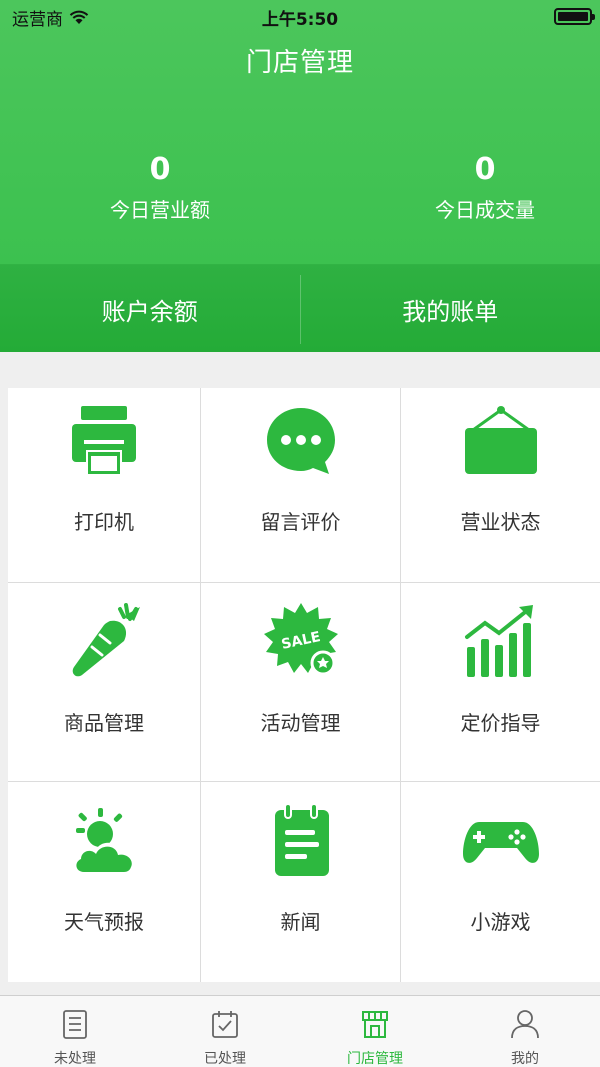 The image size is (600, 1067). Describe the element at coordinates (104, 841) in the screenshot. I see `weather-icon` at that location.